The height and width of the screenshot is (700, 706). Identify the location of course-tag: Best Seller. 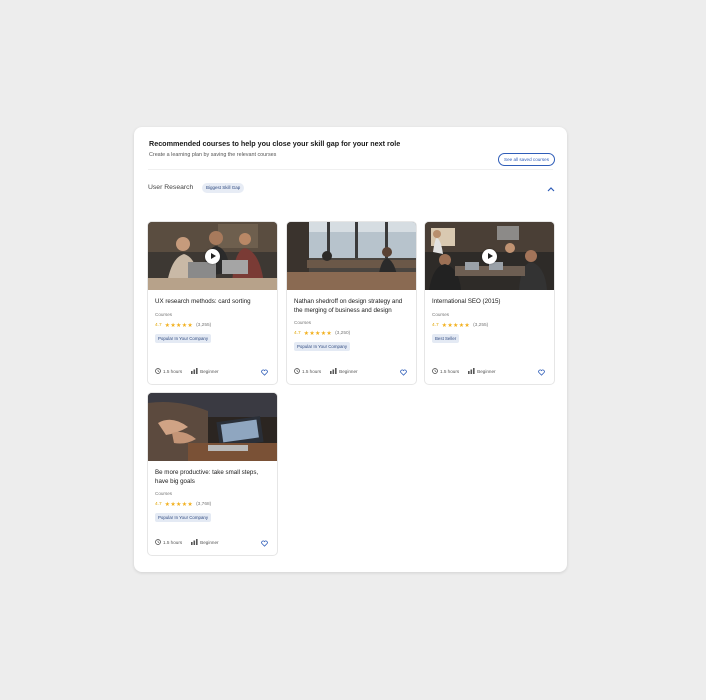
(446, 338).